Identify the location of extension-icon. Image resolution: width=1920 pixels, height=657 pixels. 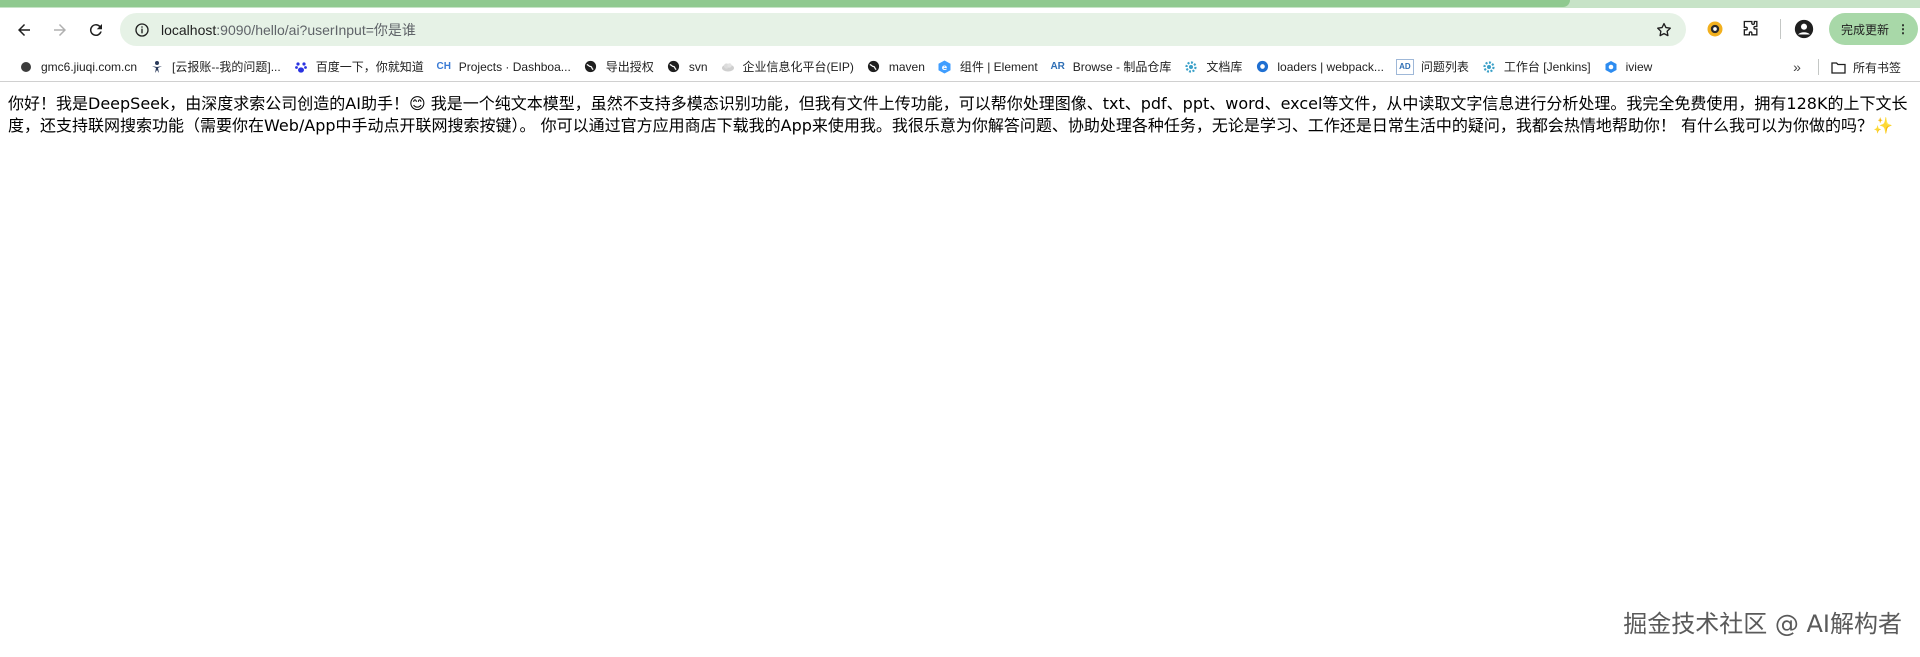
(1715, 29).